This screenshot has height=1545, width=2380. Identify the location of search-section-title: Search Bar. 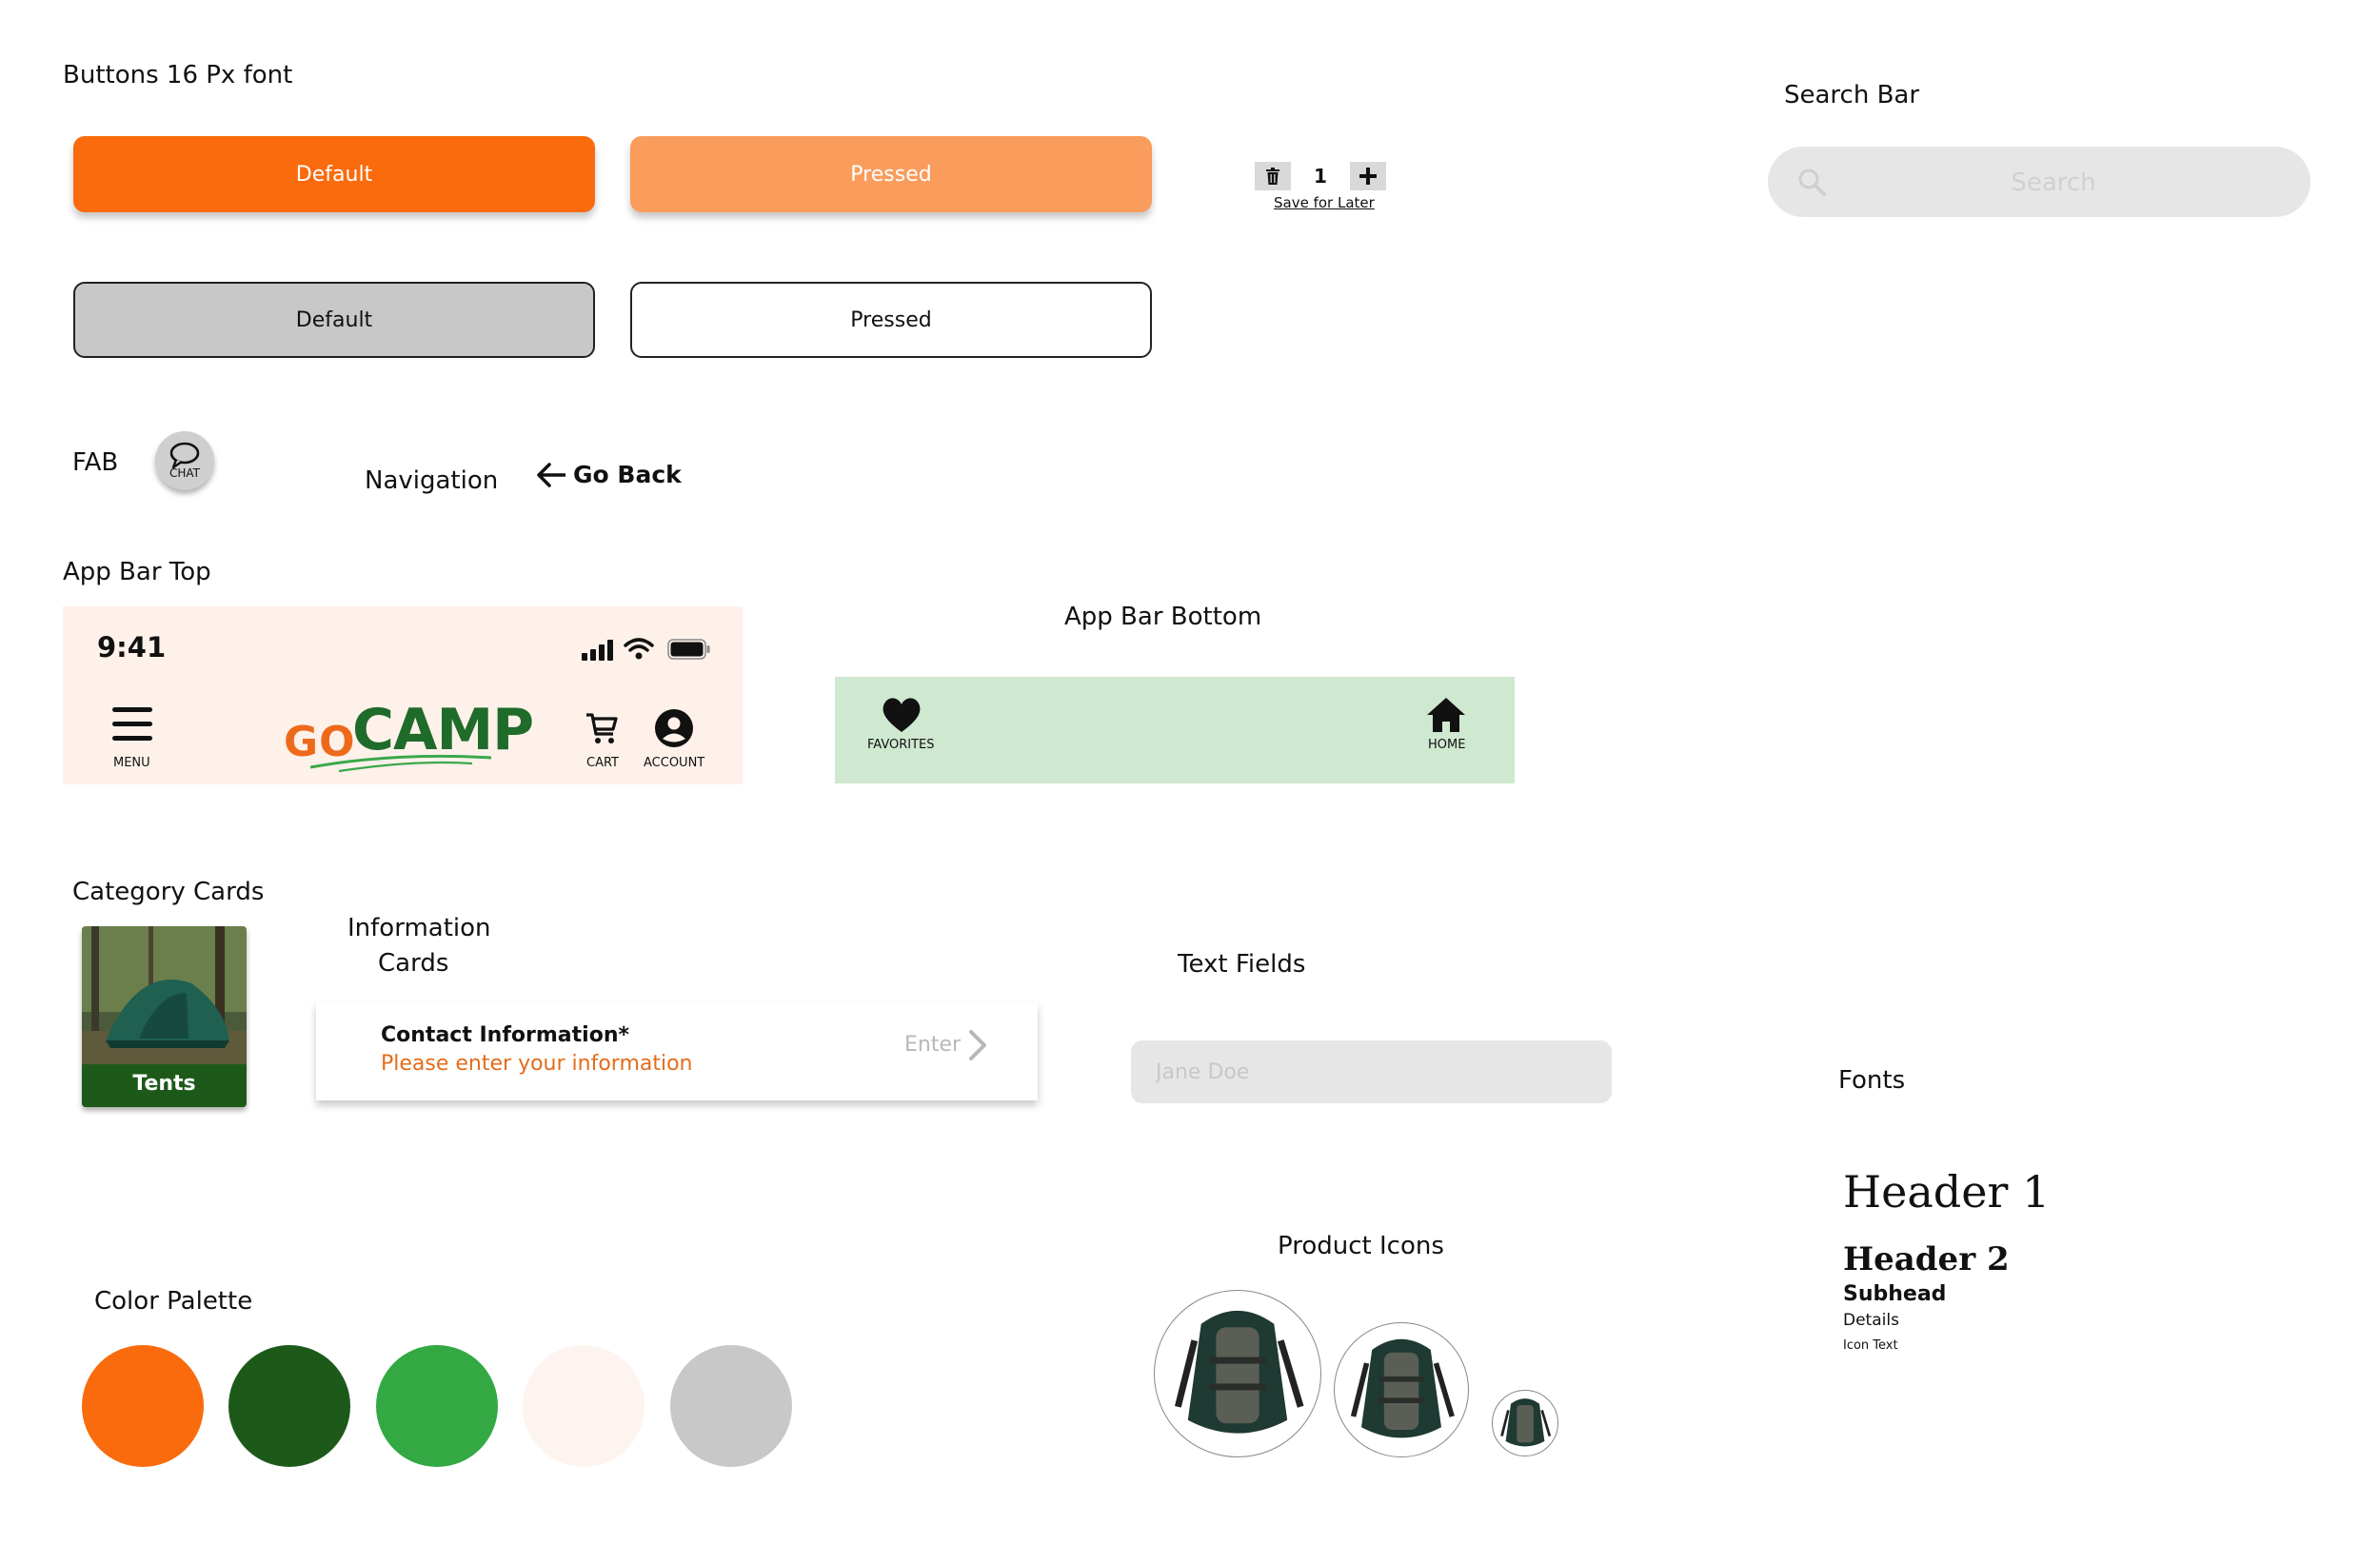
(1852, 95).